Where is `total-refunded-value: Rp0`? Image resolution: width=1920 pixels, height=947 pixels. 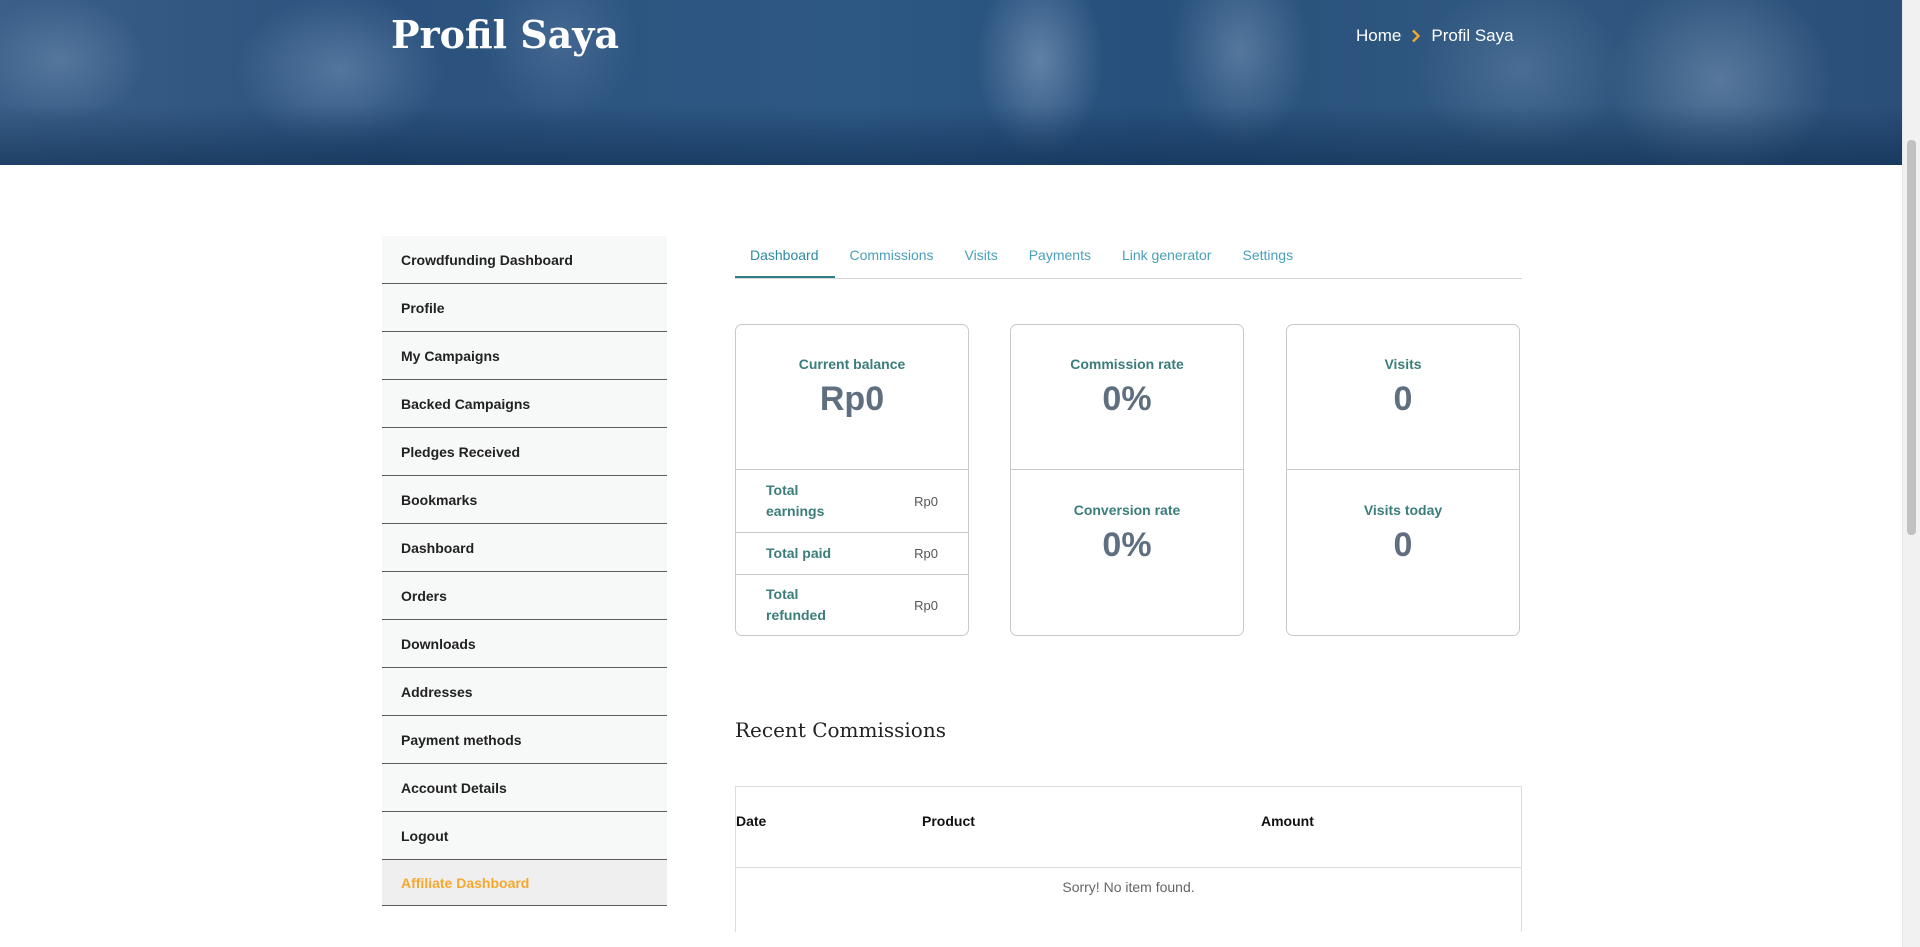
total-refunded-value: Rp0 is located at coordinates (926, 605).